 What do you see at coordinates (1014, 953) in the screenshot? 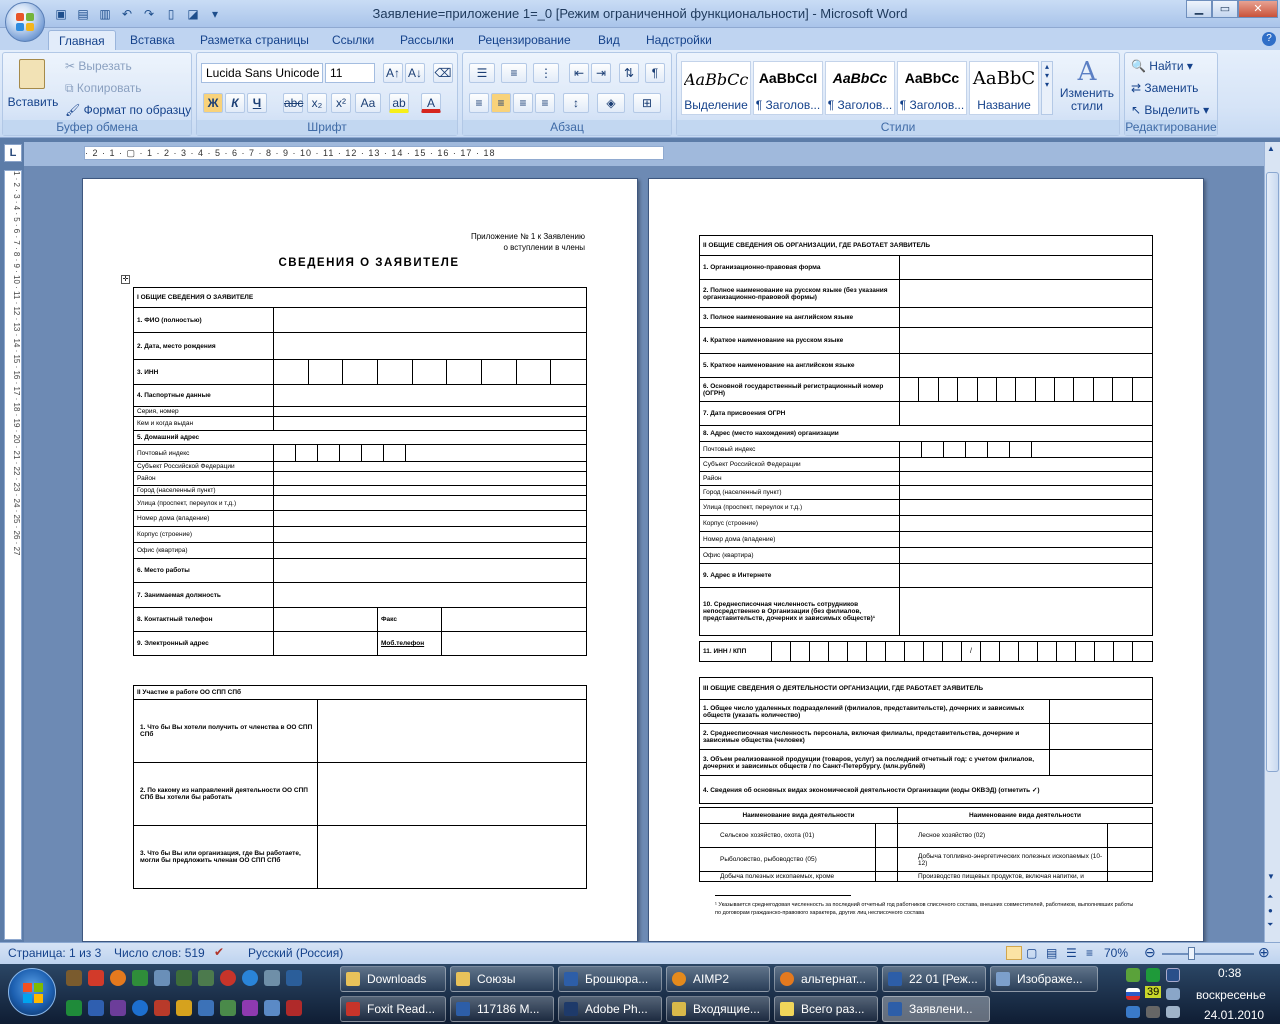
I see `view-print-layout-icon` at bounding box center [1014, 953].